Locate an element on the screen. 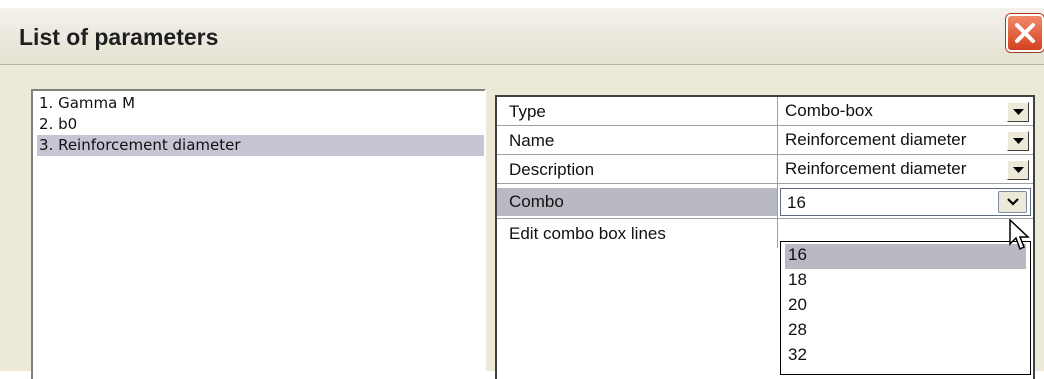  property-value: Combo-box is located at coordinates (829, 110).